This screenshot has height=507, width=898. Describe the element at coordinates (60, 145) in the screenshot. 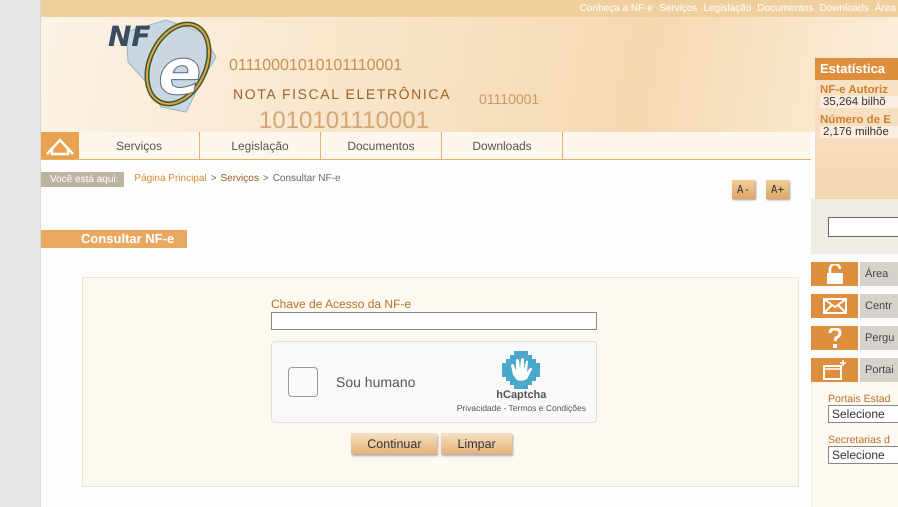

I see `home-icon` at that location.